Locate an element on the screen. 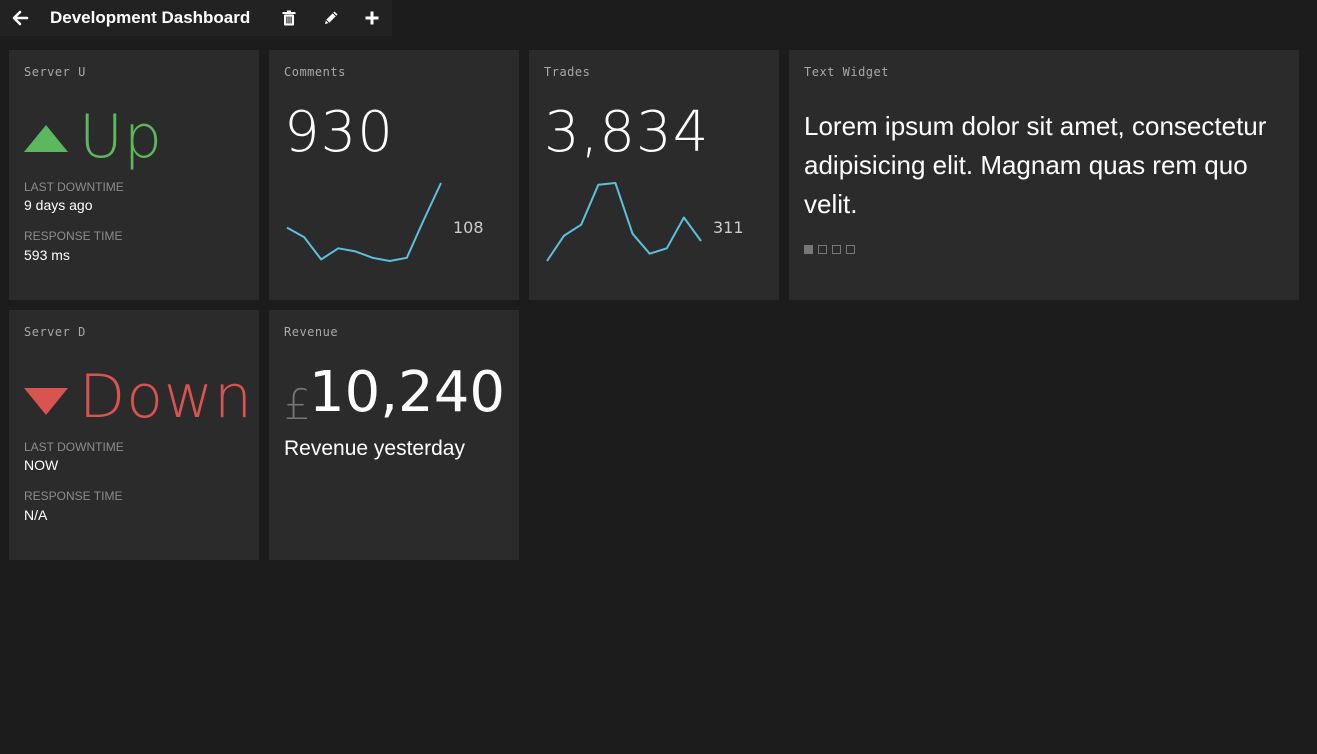 This screenshot has height=754, width=1317. last-downtime-value: NOW is located at coordinates (41, 465).